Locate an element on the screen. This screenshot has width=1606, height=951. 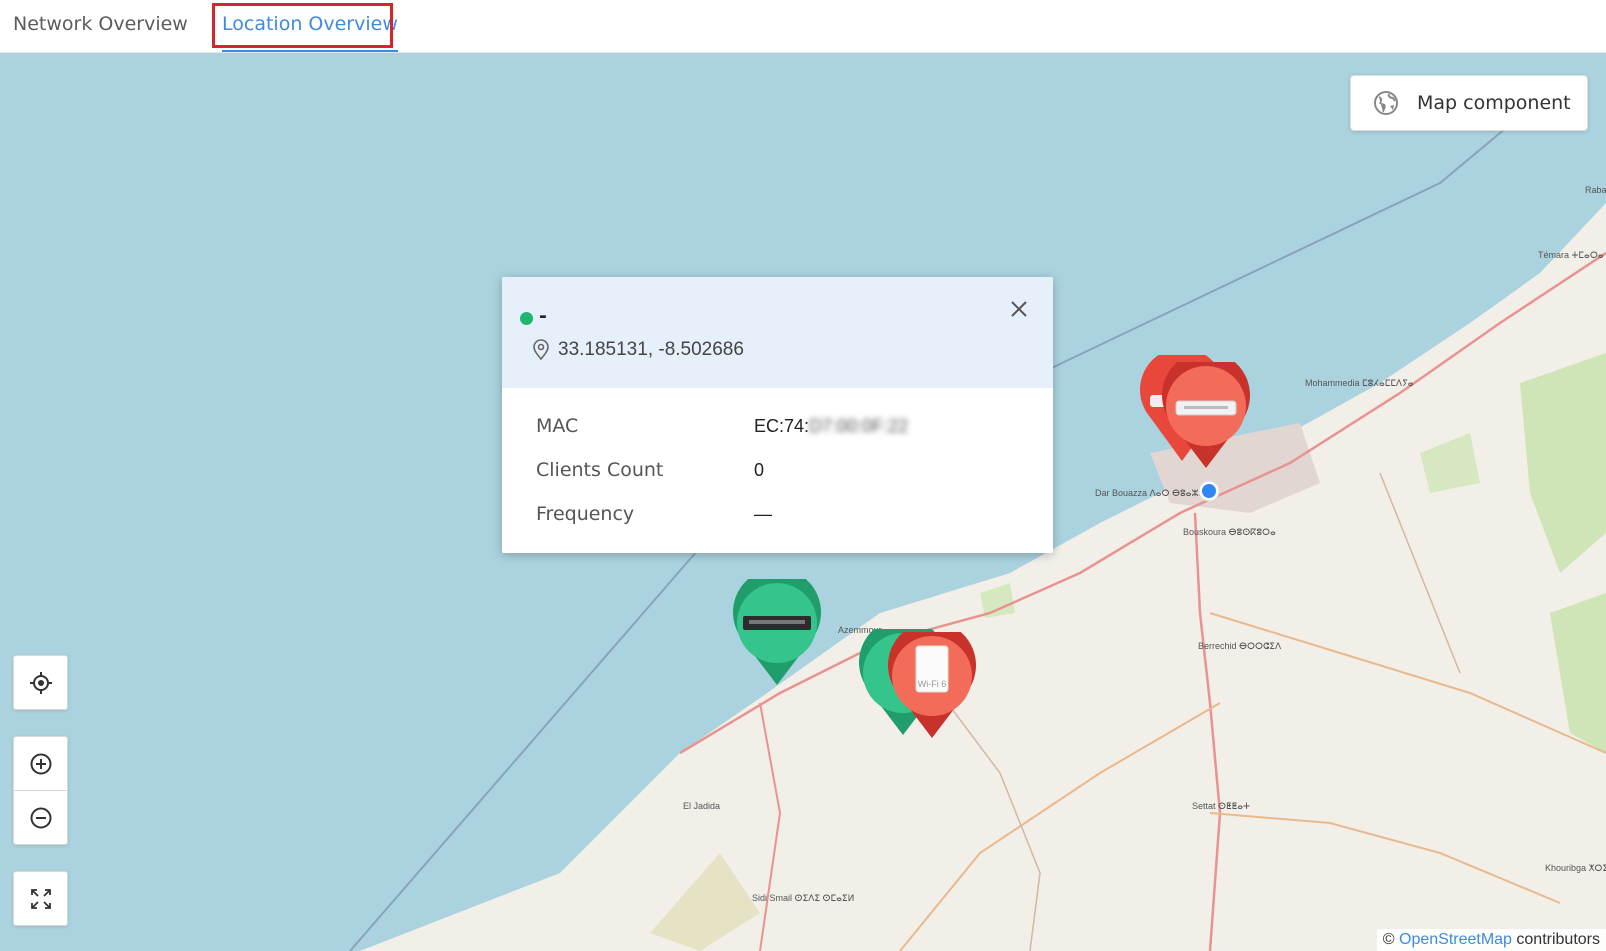
device-pin-online-switch is located at coordinates (777, 634).